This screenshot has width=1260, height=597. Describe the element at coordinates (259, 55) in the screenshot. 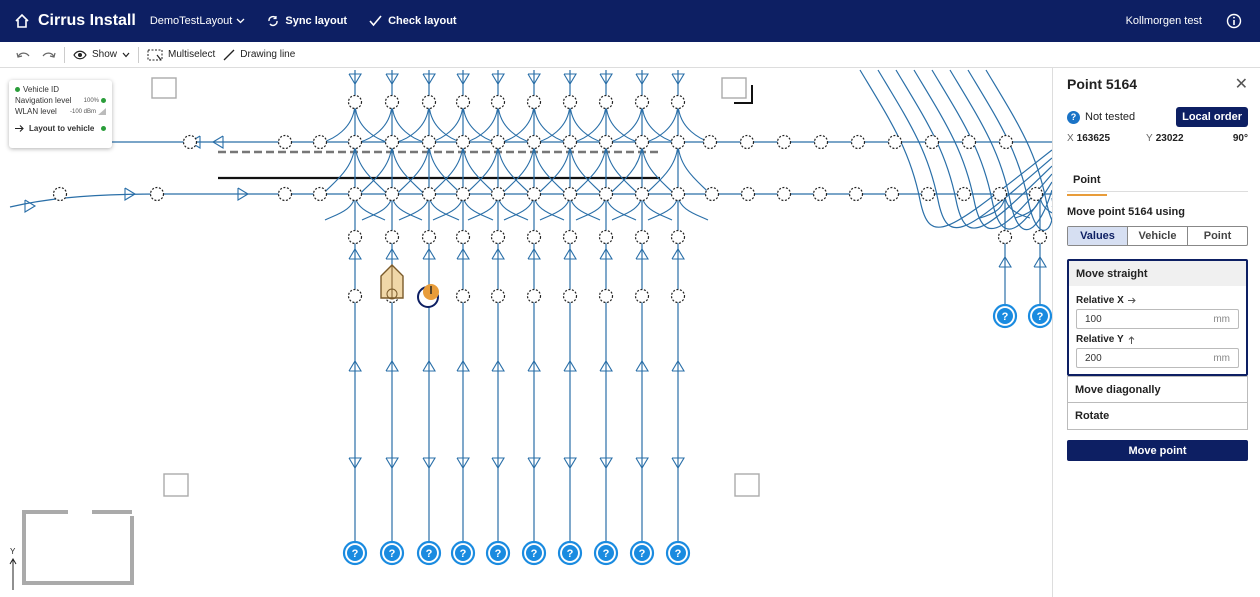

I see `drawing-line-button: Drawing line` at that location.